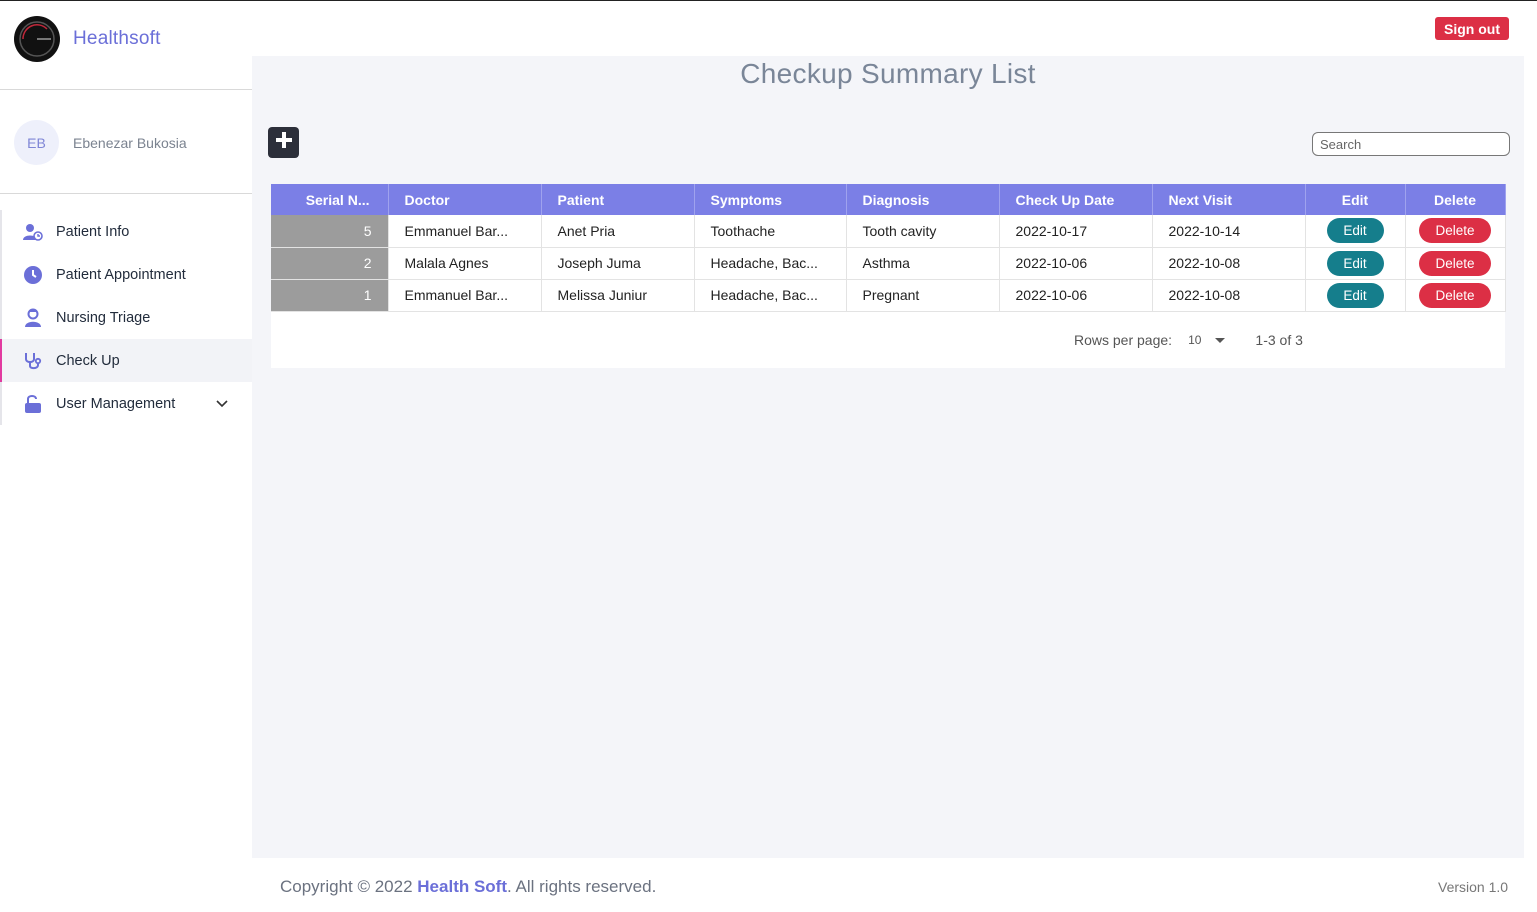 This screenshot has width=1537, height=912. Describe the element at coordinates (1229, 199) in the screenshot. I see `column-header-next-visit: Next Visit` at that location.